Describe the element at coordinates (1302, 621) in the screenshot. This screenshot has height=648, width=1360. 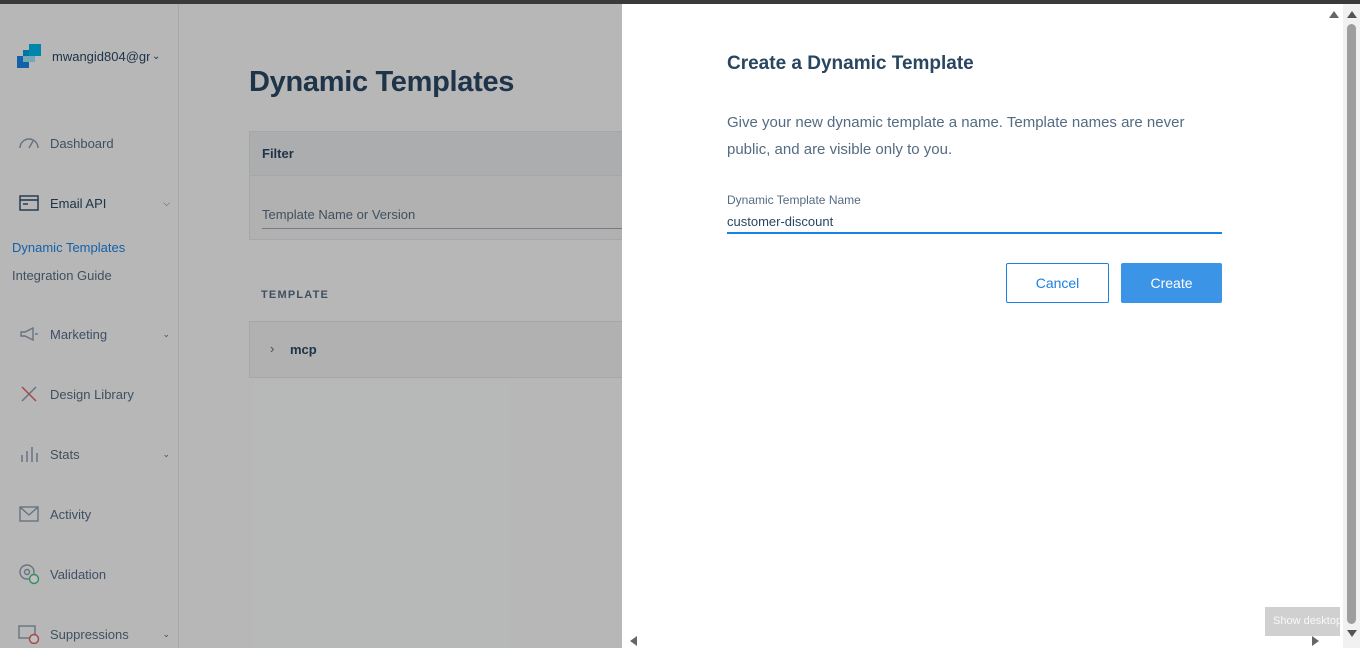
I see `show-desktop-button: Show desktop` at that location.